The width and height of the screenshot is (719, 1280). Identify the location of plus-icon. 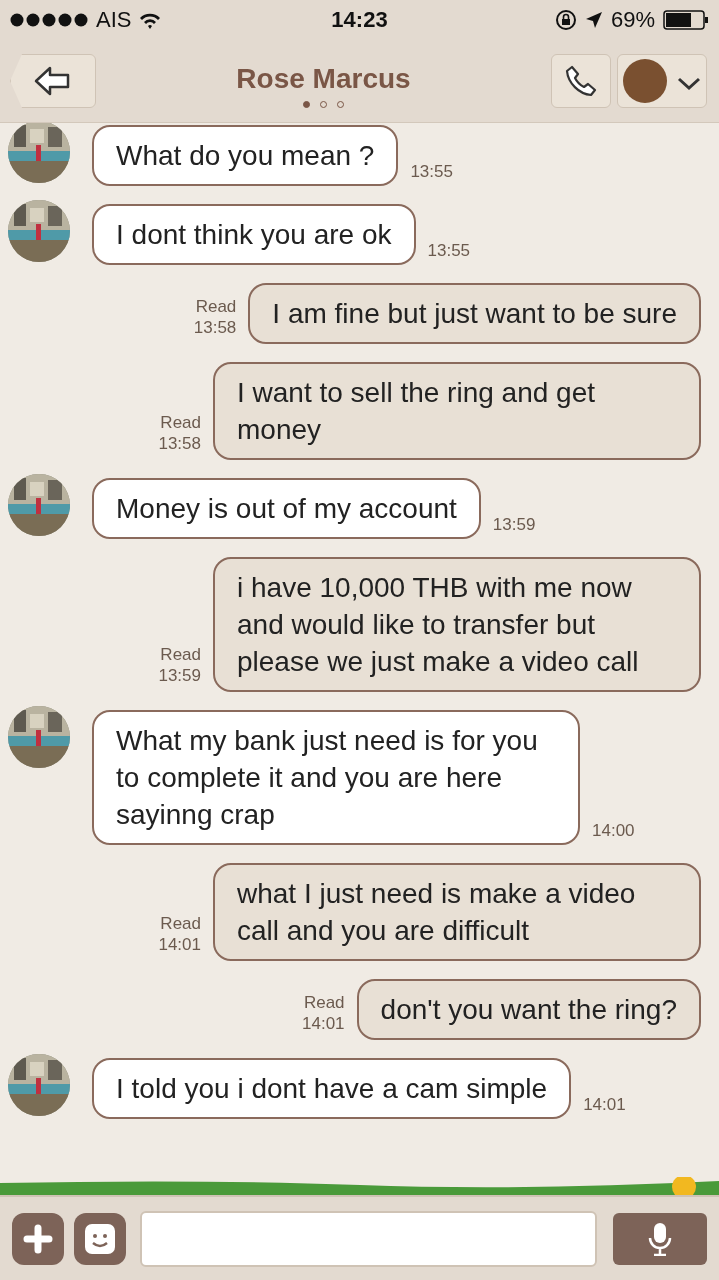
(38, 1238).